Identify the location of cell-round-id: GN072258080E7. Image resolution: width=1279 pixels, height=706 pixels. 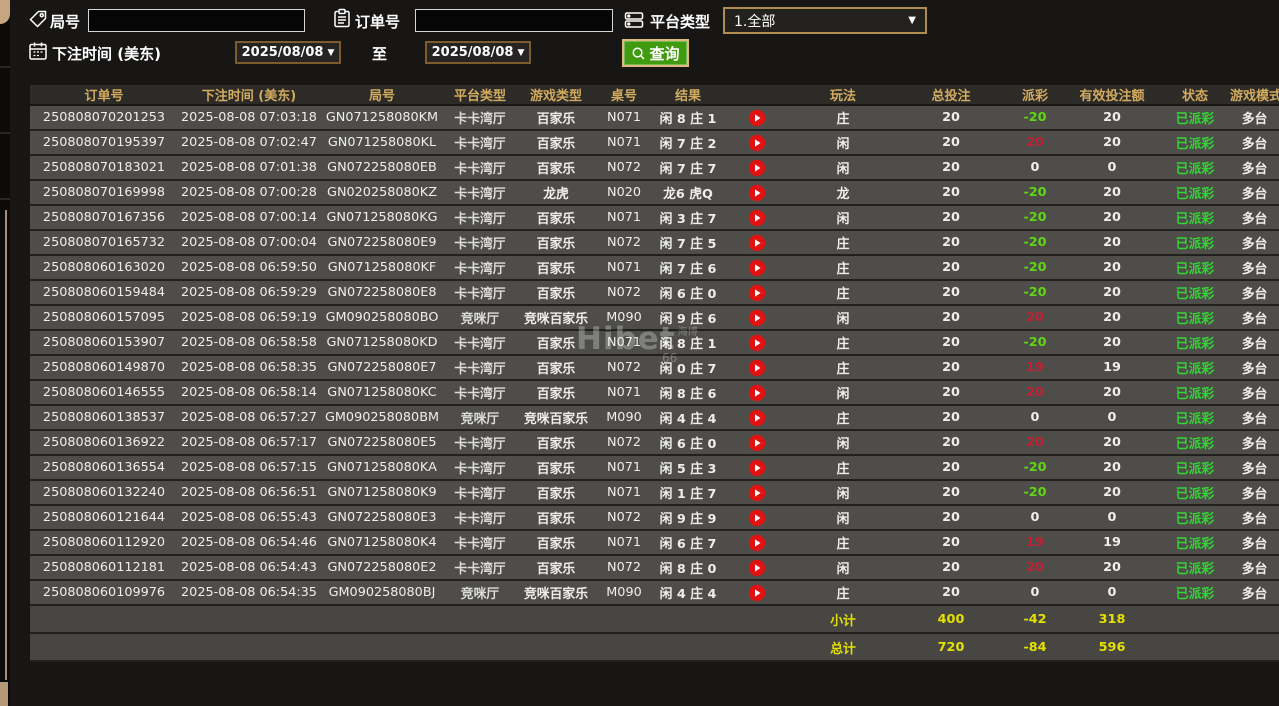
(382, 368).